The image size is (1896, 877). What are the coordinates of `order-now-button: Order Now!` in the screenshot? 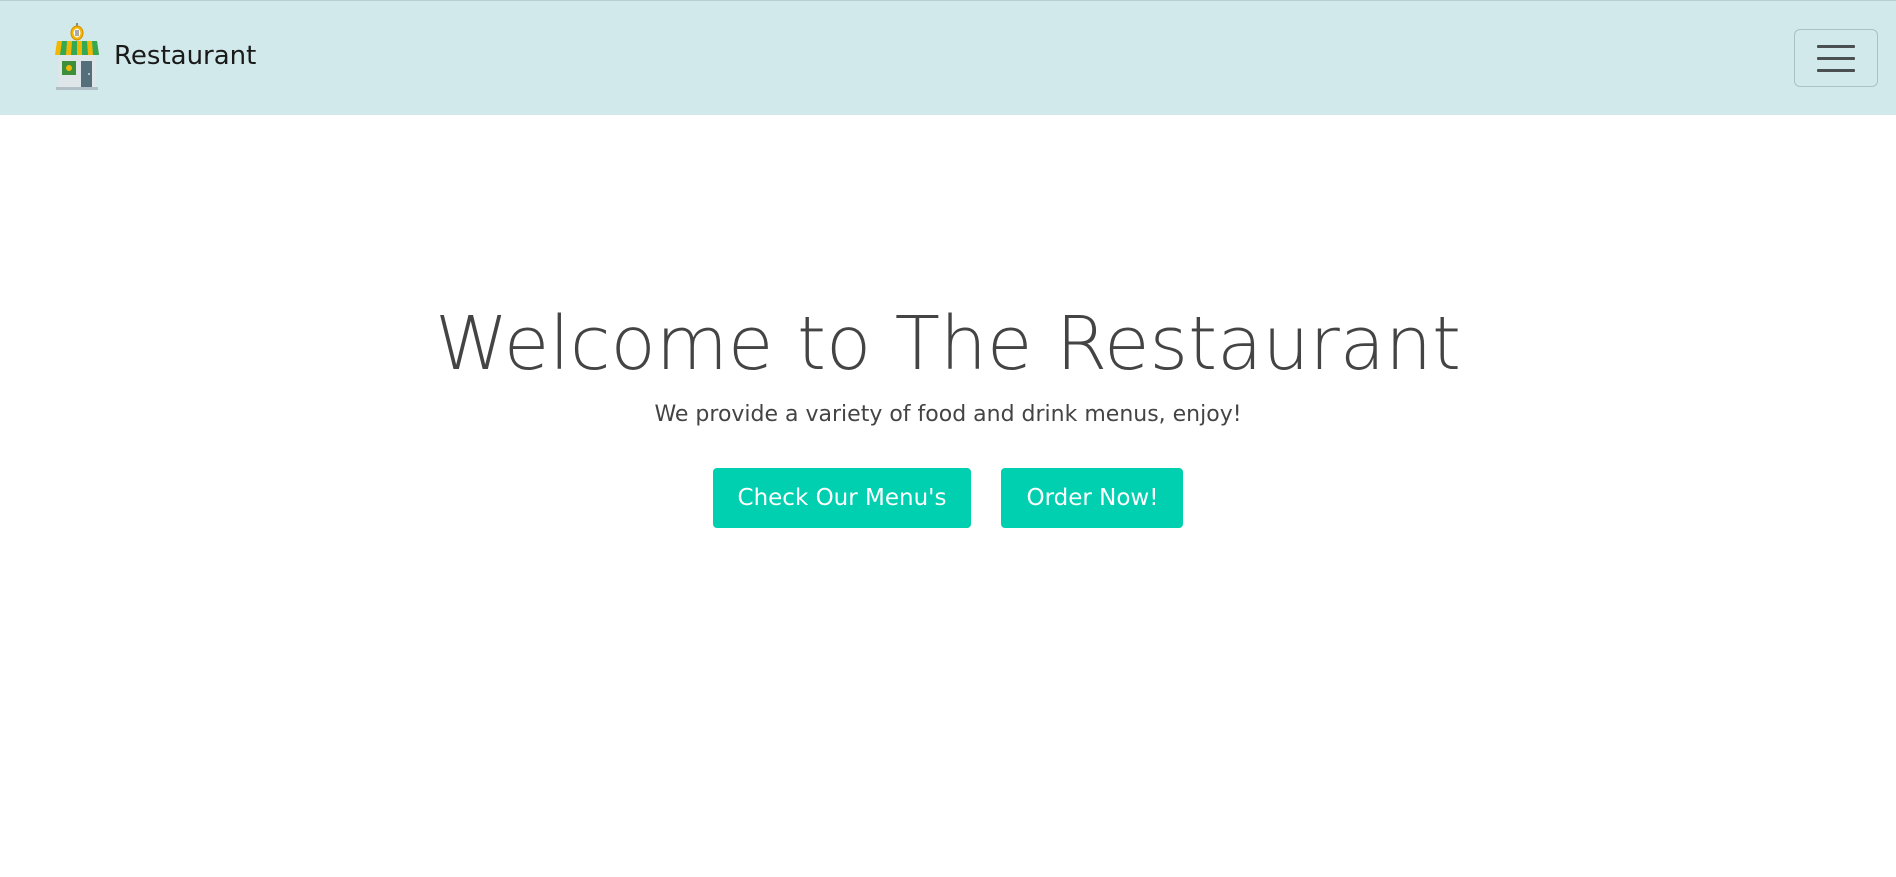 It's located at (1092, 498).